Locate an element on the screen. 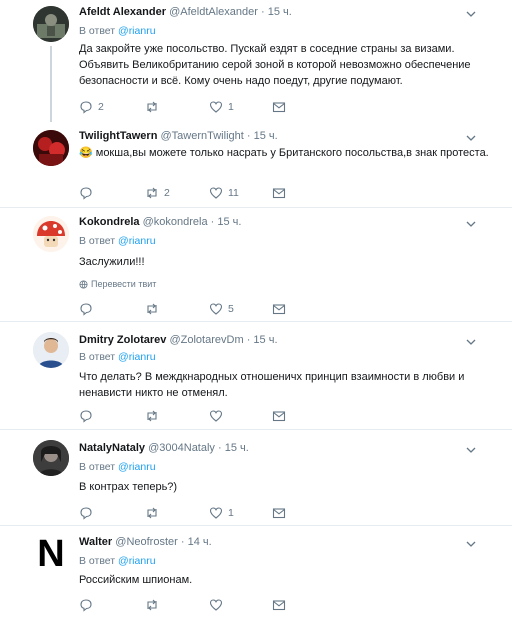  user-handle: @AfeldtAlexander is located at coordinates (213, 12).